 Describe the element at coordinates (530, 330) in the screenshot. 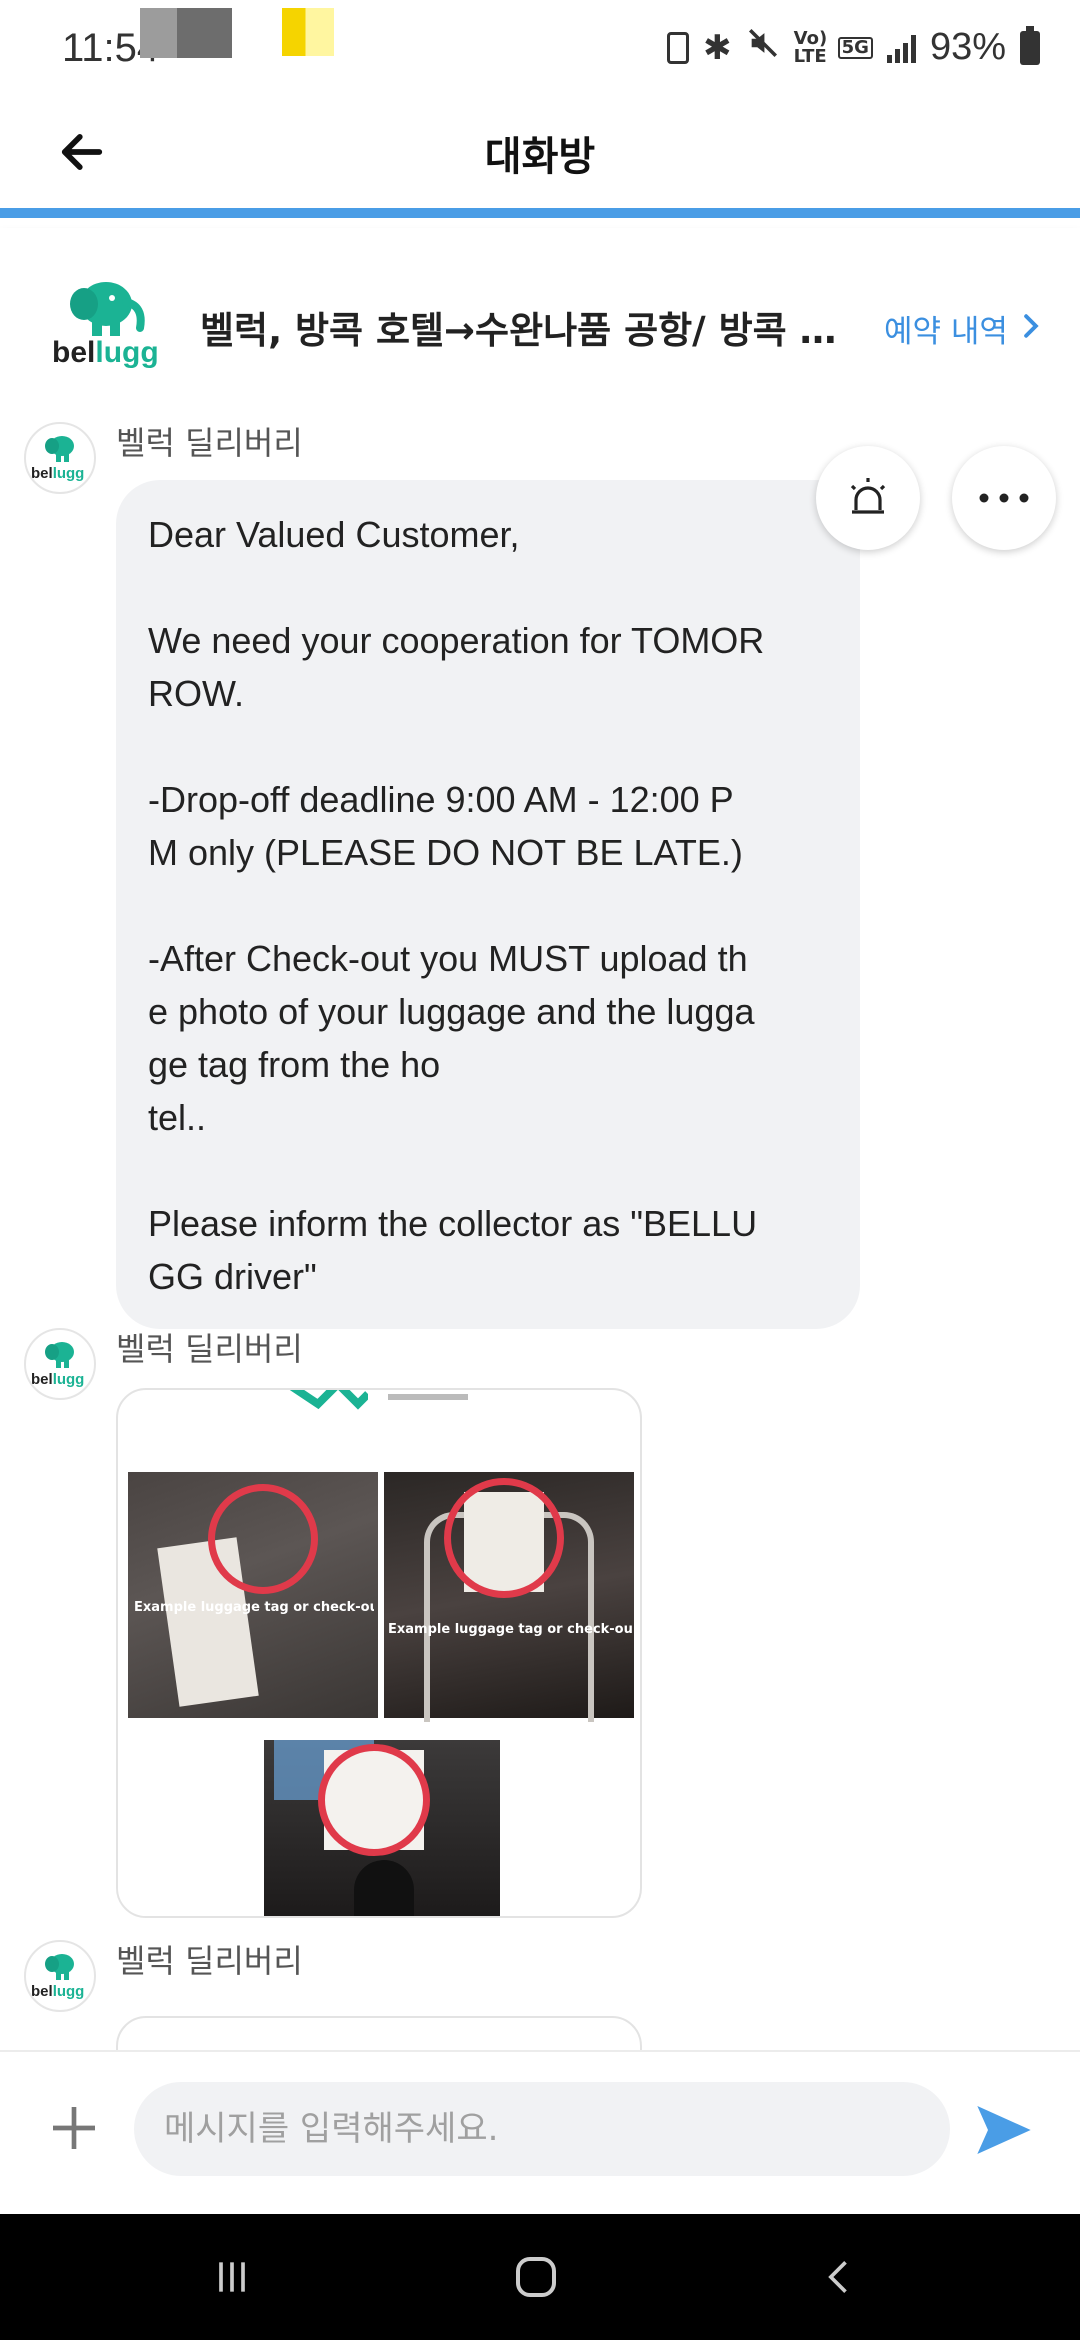

I see `booking-title: 벨럭, 방콕 호텔→수완나품 공항/ 방콕 수완나품 공항` at that location.